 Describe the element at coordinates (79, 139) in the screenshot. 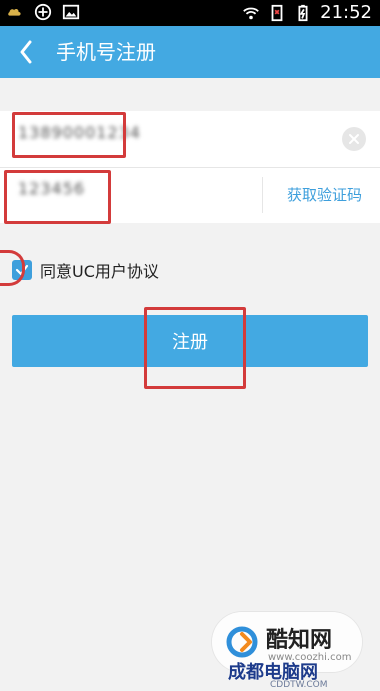

I see `phone-number-input: 13890001234` at that location.